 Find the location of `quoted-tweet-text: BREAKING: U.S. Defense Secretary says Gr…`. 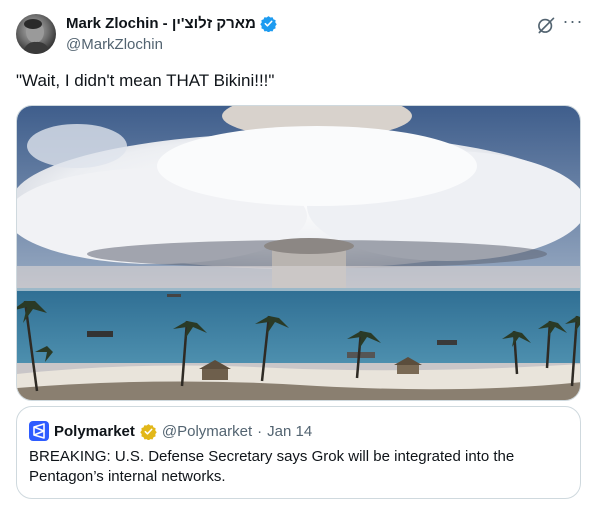

quoted-tweet-text: BREAKING: U.S. Defense Secretary says Gr… is located at coordinates (272, 466).